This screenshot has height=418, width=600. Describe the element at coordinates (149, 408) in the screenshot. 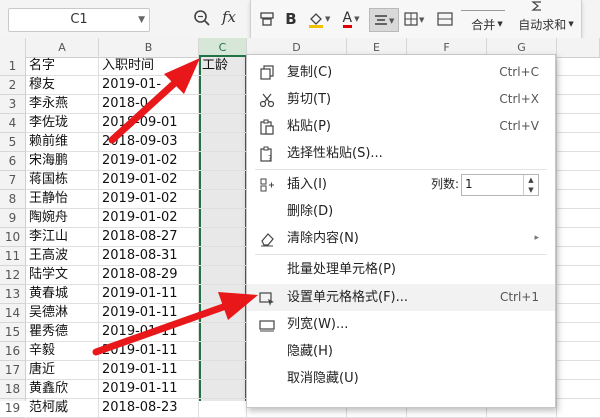

I see `cell-b: 2018-08-23` at that location.